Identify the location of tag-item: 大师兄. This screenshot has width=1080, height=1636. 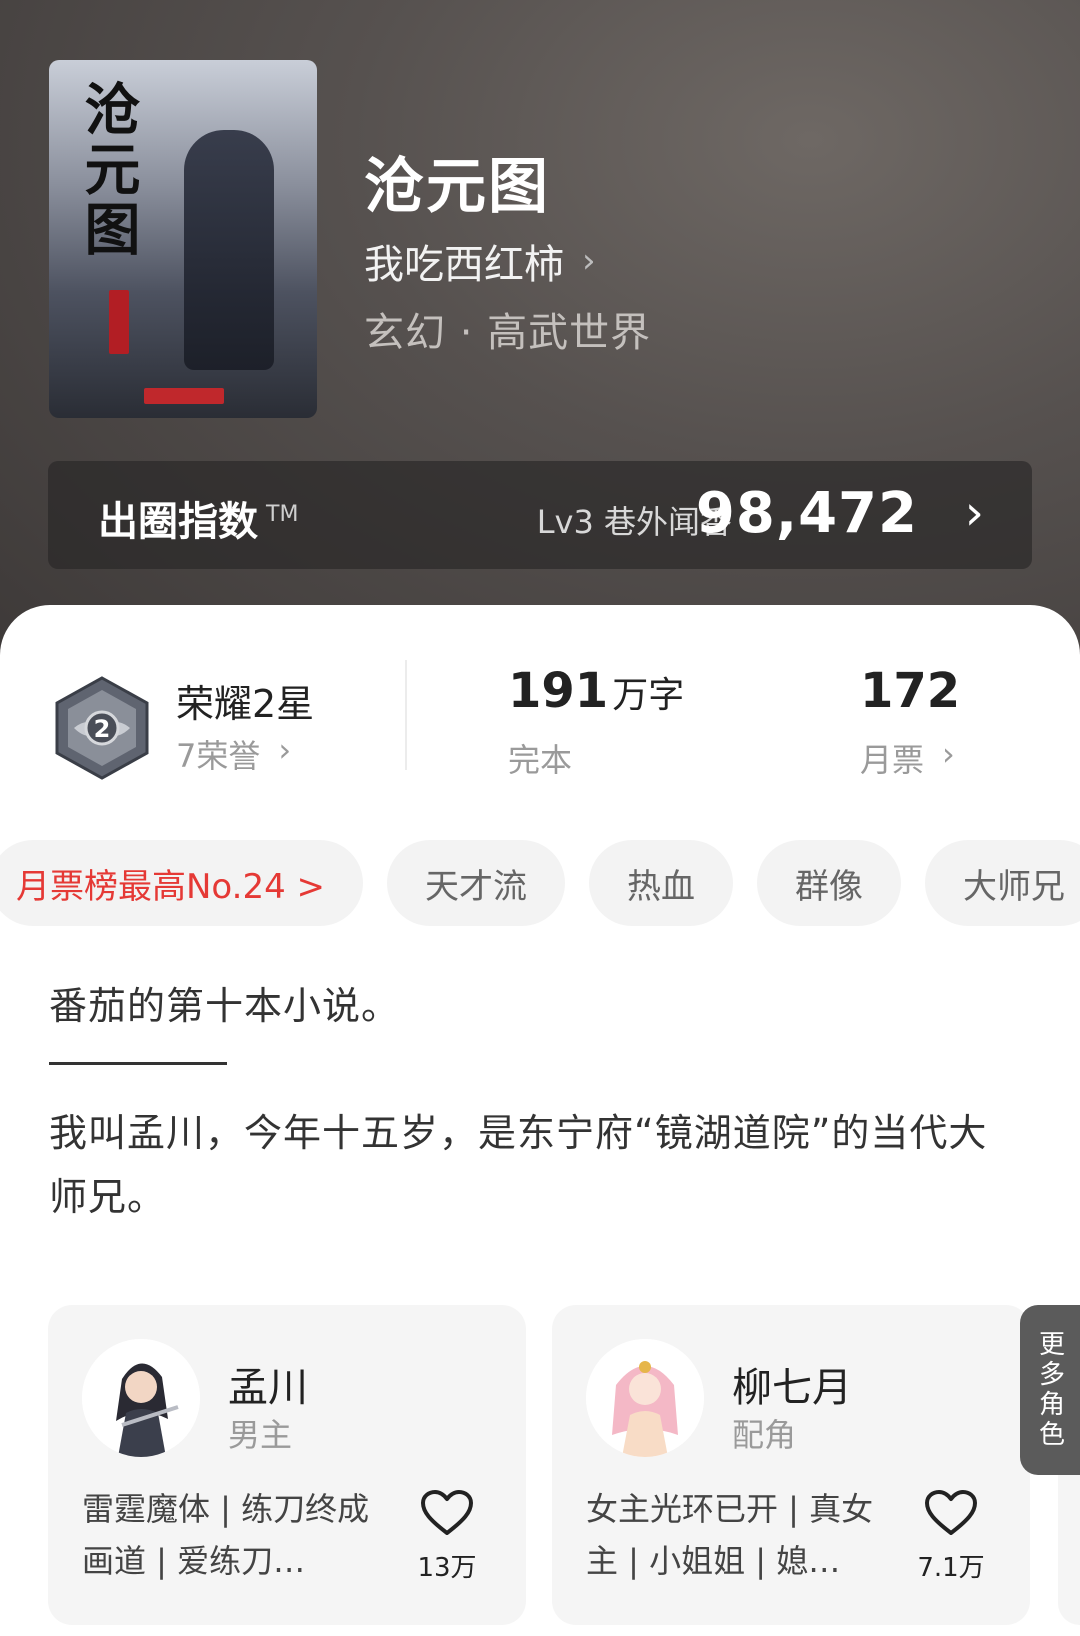
(1002, 883).